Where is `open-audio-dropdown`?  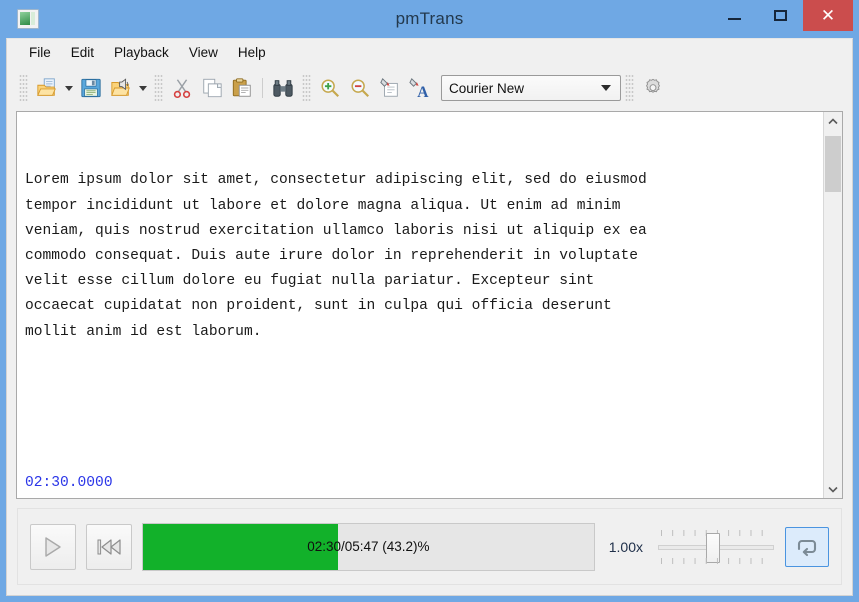 open-audio-dropdown is located at coordinates (143, 88).